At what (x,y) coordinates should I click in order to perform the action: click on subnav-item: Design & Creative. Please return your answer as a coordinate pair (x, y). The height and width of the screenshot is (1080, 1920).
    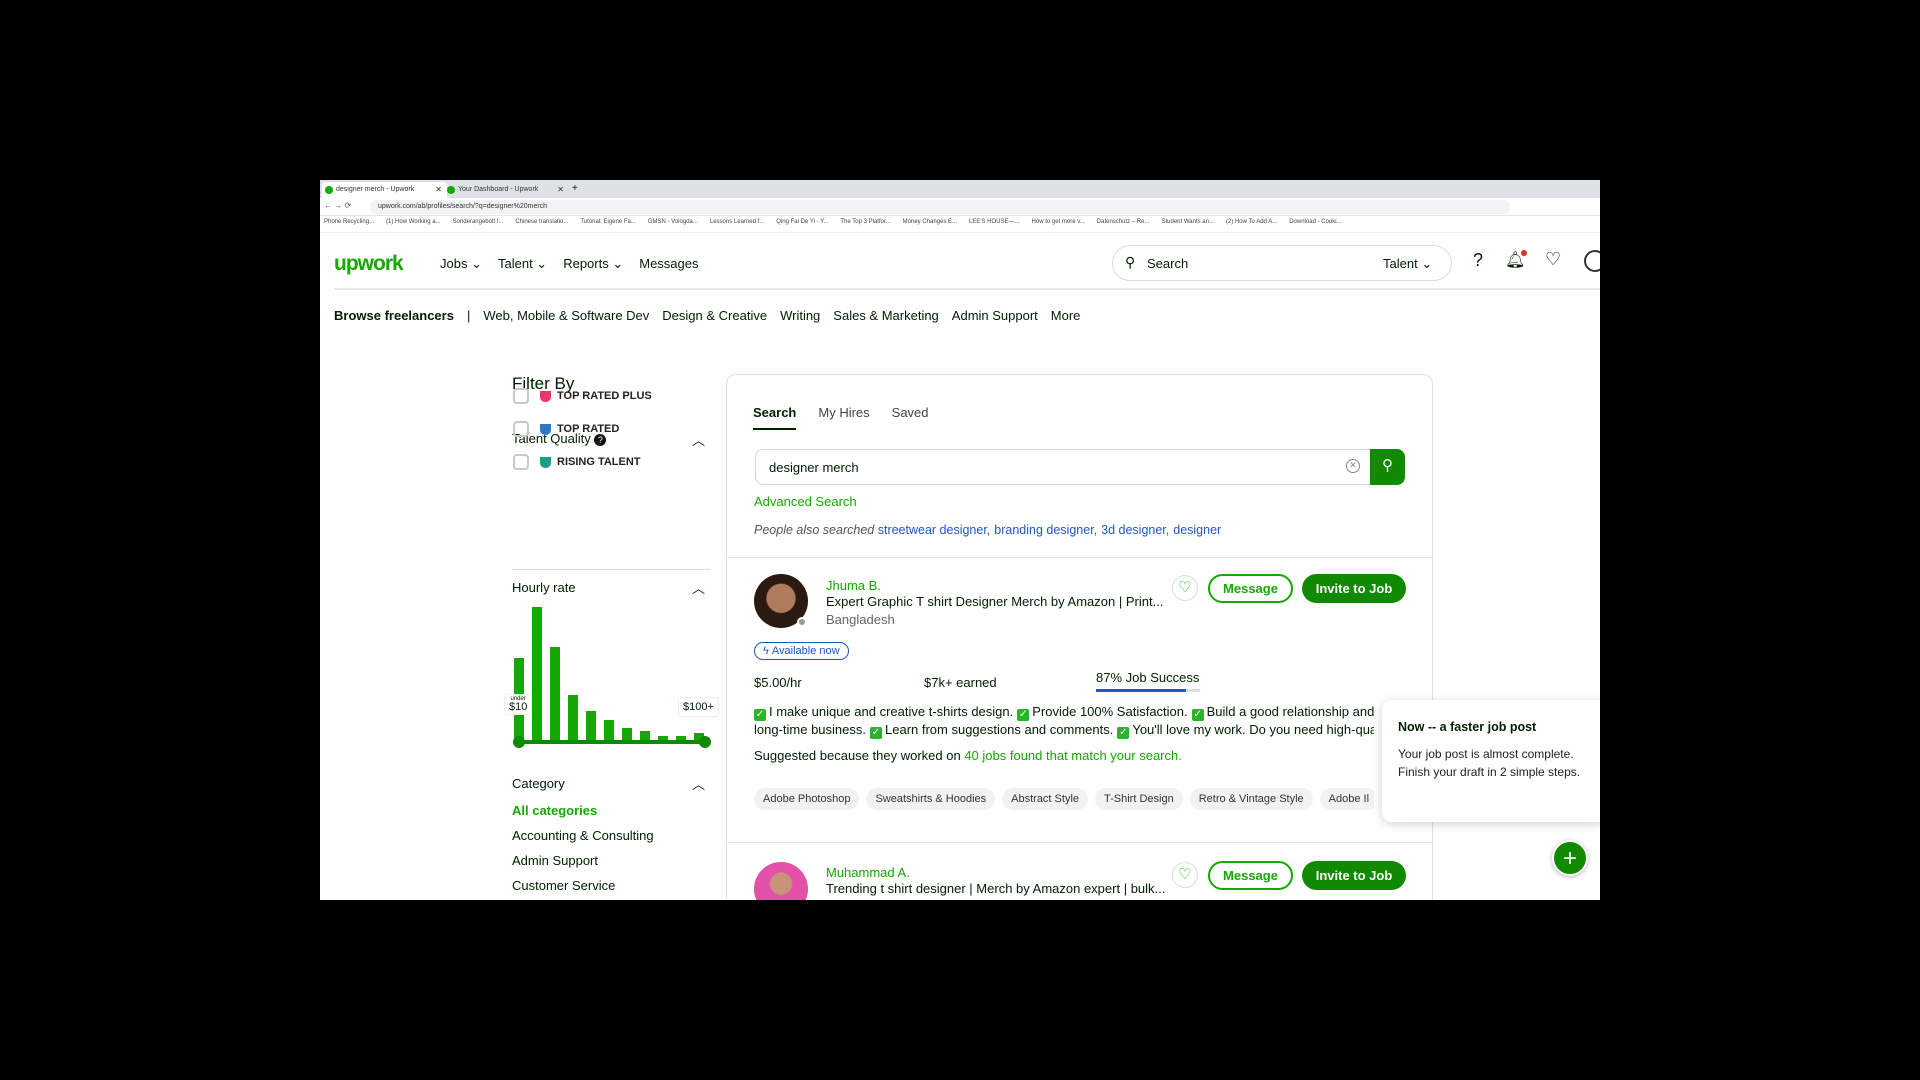
    Looking at the image, I should click on (714, 315).